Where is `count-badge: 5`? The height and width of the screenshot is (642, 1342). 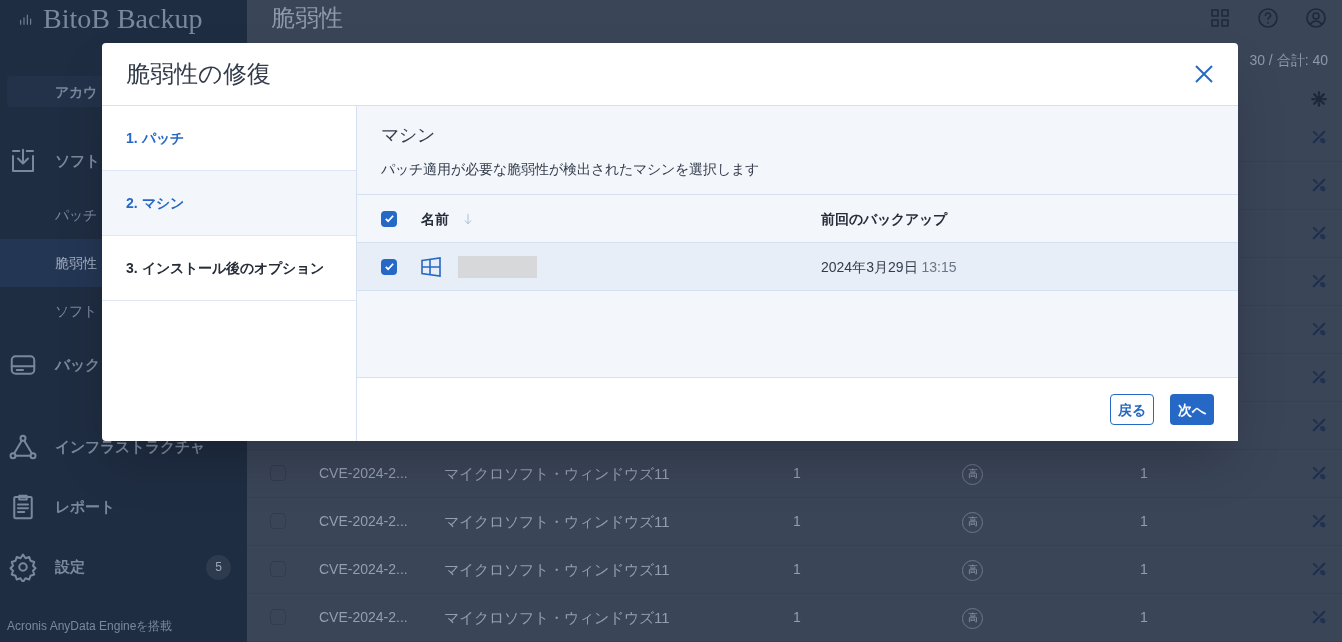
count-badge: 5 is located at coordinates (218, 567).